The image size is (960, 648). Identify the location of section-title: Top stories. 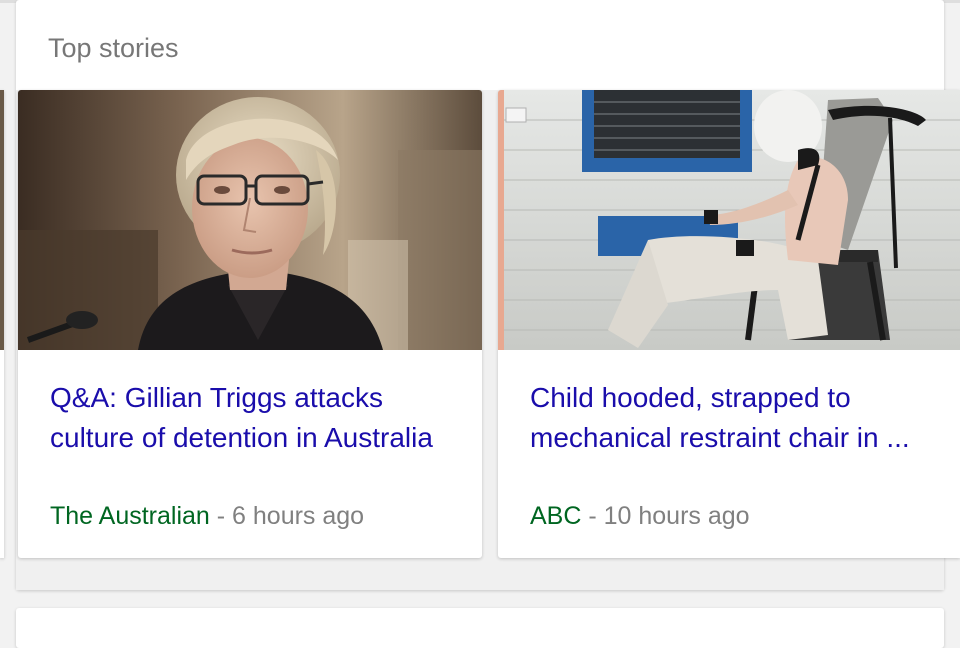
(113, 48).